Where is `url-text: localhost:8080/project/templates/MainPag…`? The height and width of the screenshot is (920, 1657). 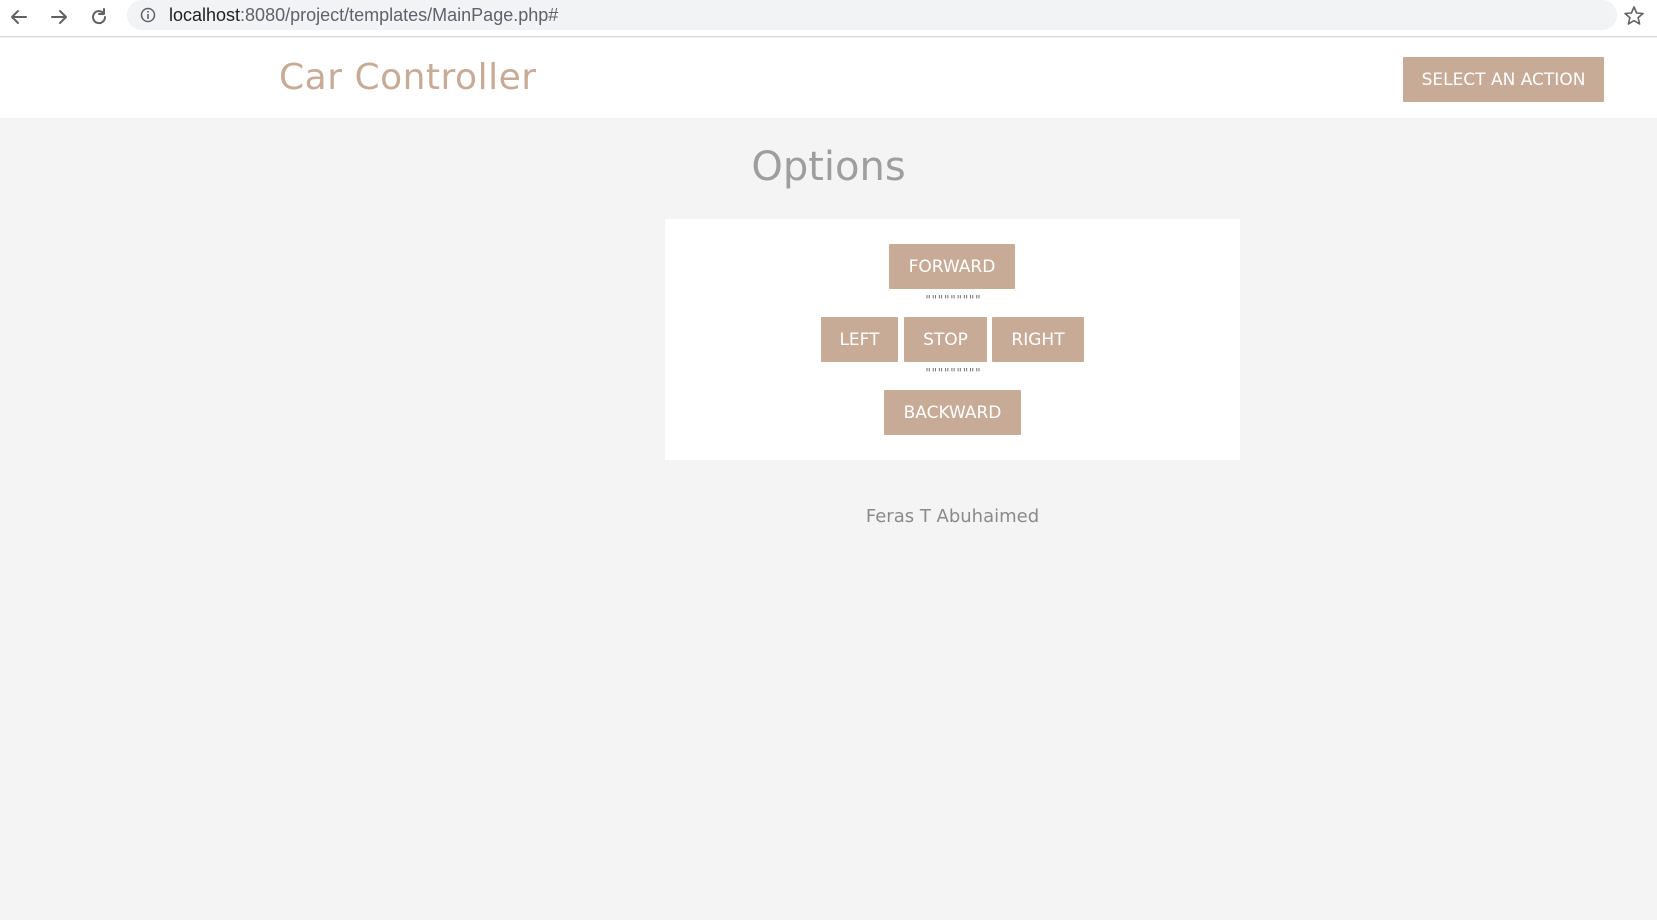 url-text: localhost:8080/project/templates/MainPag… is located at coordinates (363, 15).